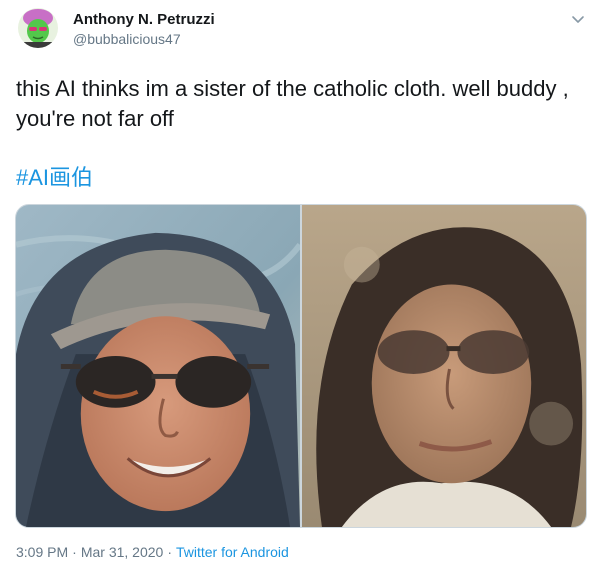 Image resolution: width=600 pixels, height=576 pixels. I want to click on author-handle: @bubbalicious47, so click(127, 39).